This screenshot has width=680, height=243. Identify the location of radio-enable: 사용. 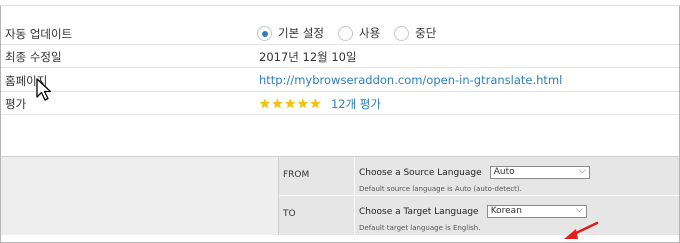
(359, 33).